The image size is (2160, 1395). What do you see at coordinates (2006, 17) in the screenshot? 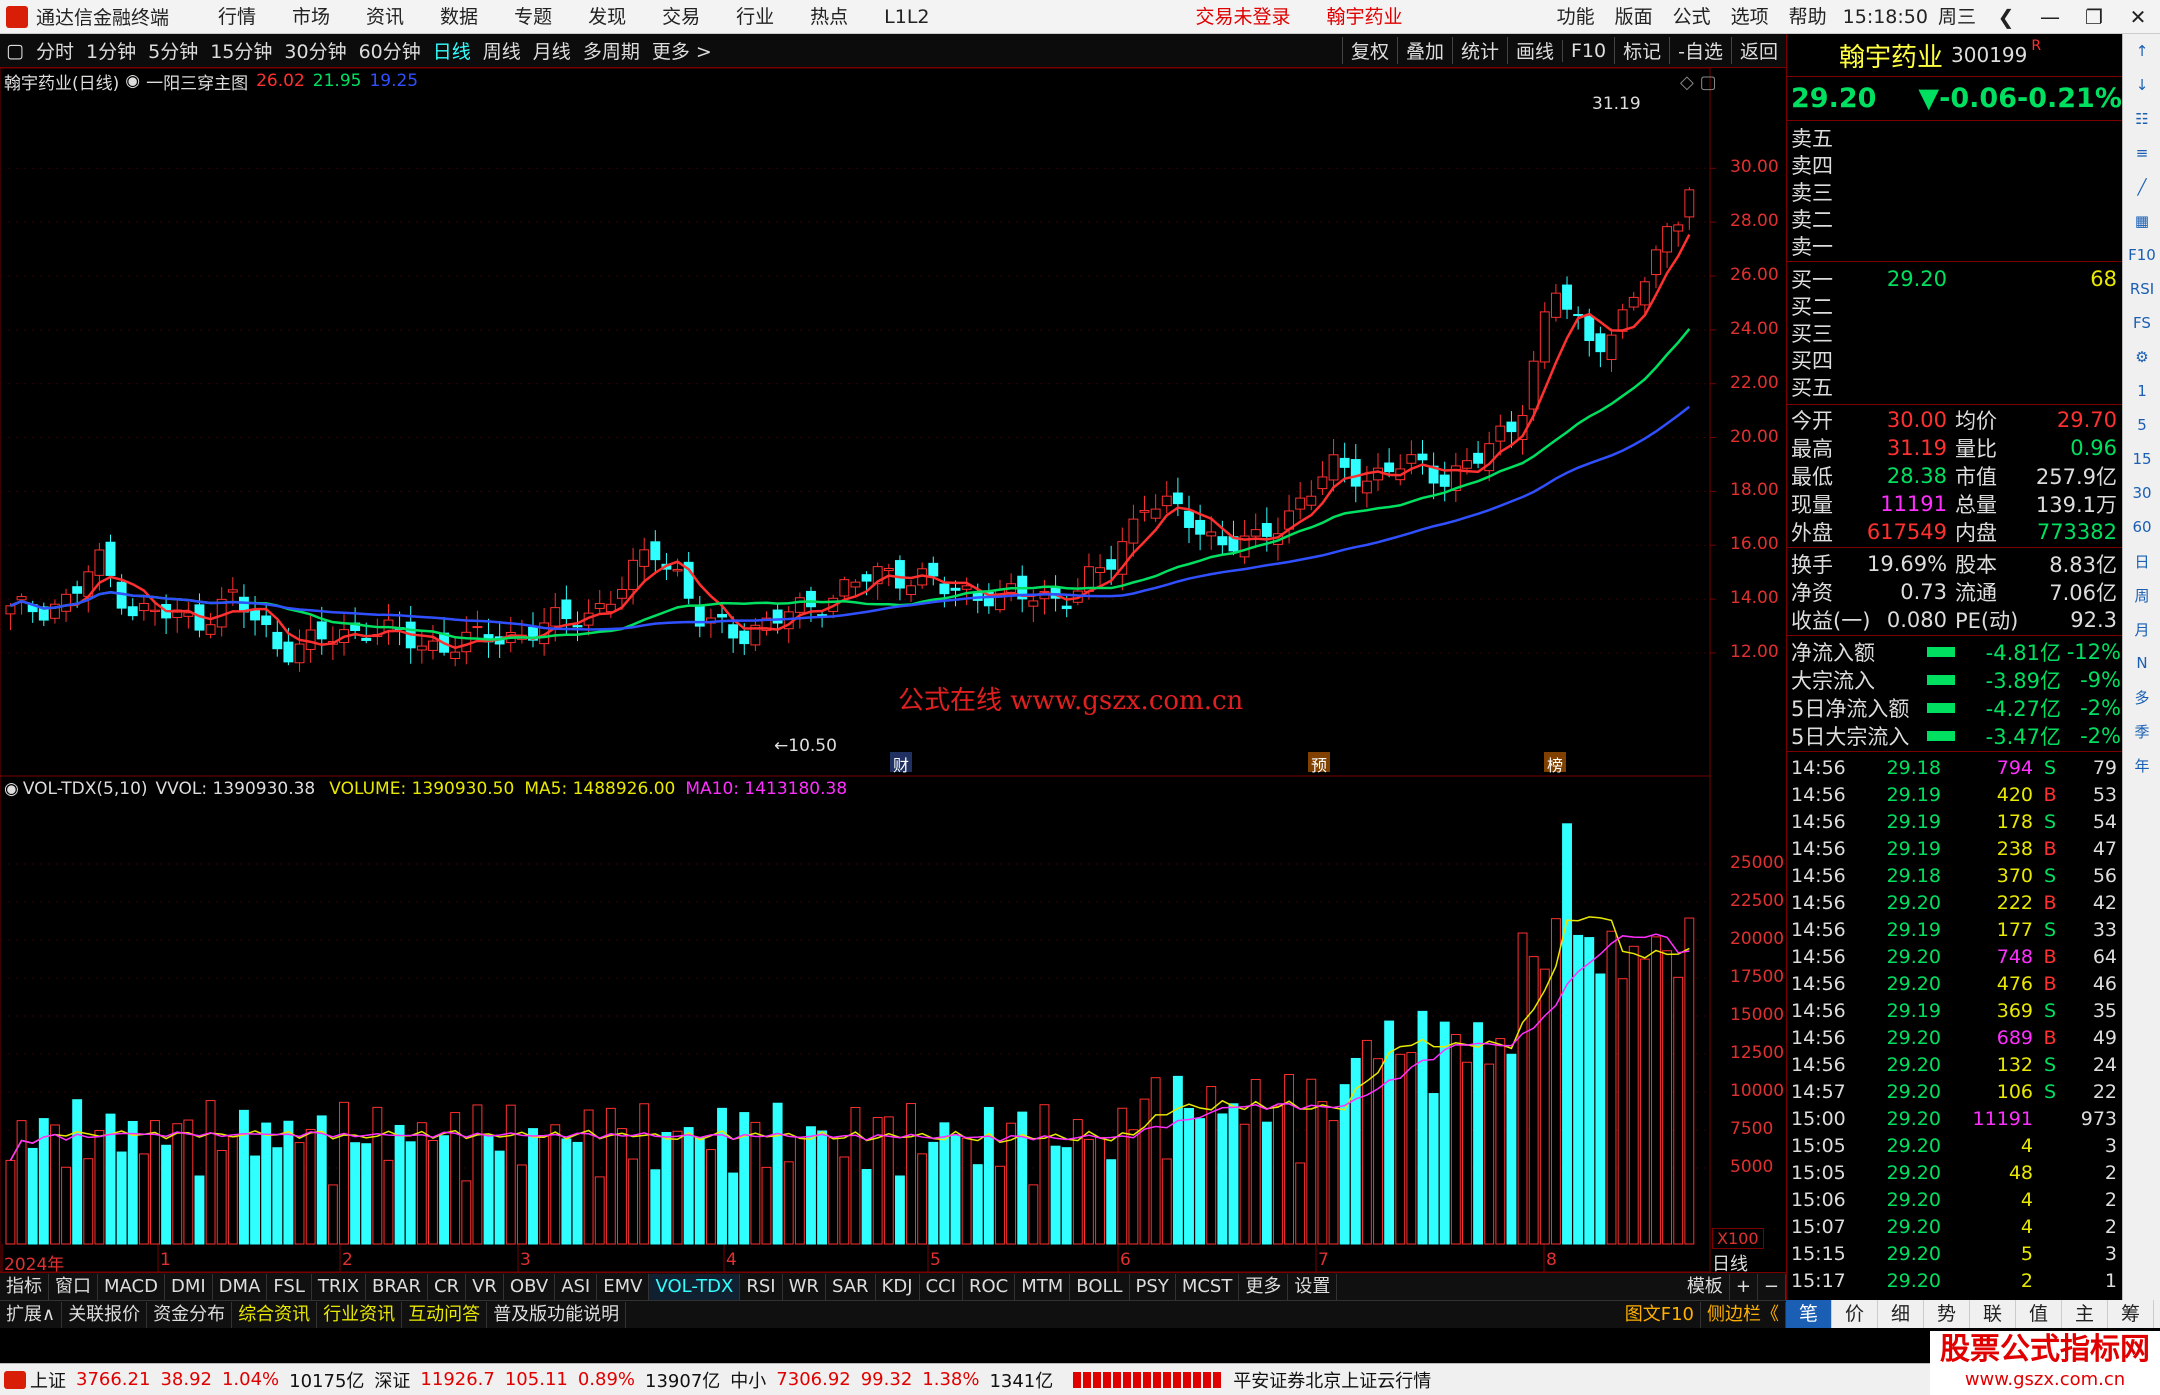
I see `back-icon: ❮` at bounding box center [2006, 17].